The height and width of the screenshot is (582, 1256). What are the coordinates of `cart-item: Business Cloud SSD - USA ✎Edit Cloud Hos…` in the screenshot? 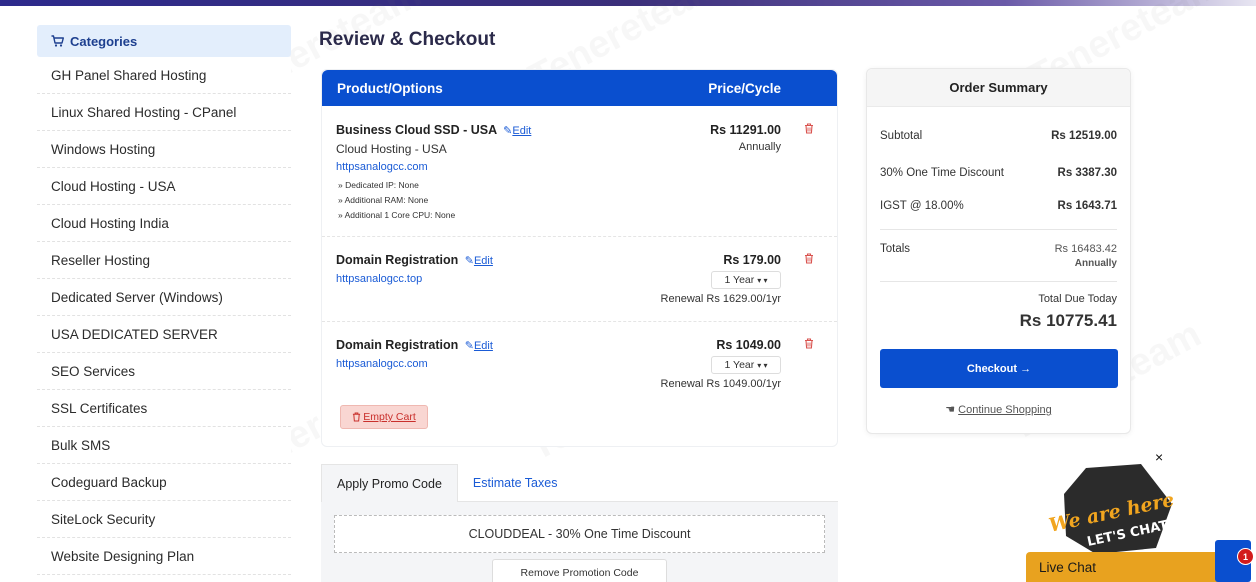 It's located at (579, 171).